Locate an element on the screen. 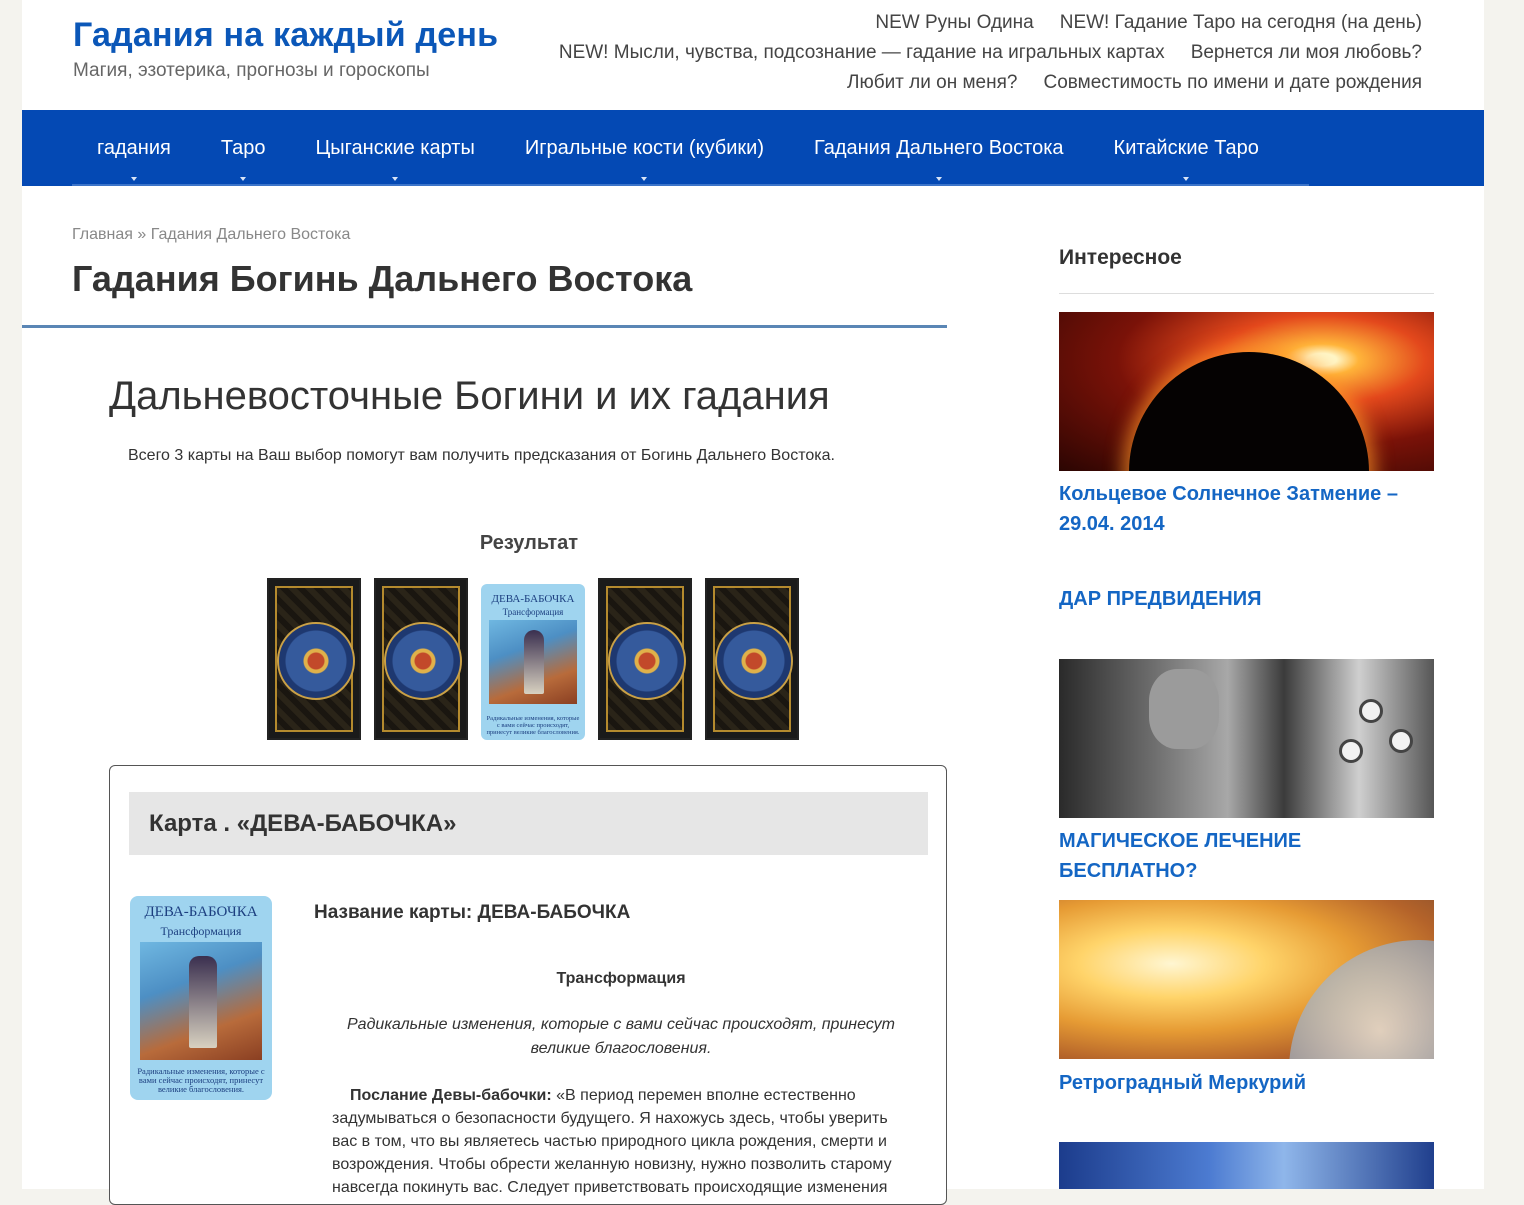  site-tagline: Магия, эзотерика, прогнозы и гороскопы is located at coordinates (251, 70).